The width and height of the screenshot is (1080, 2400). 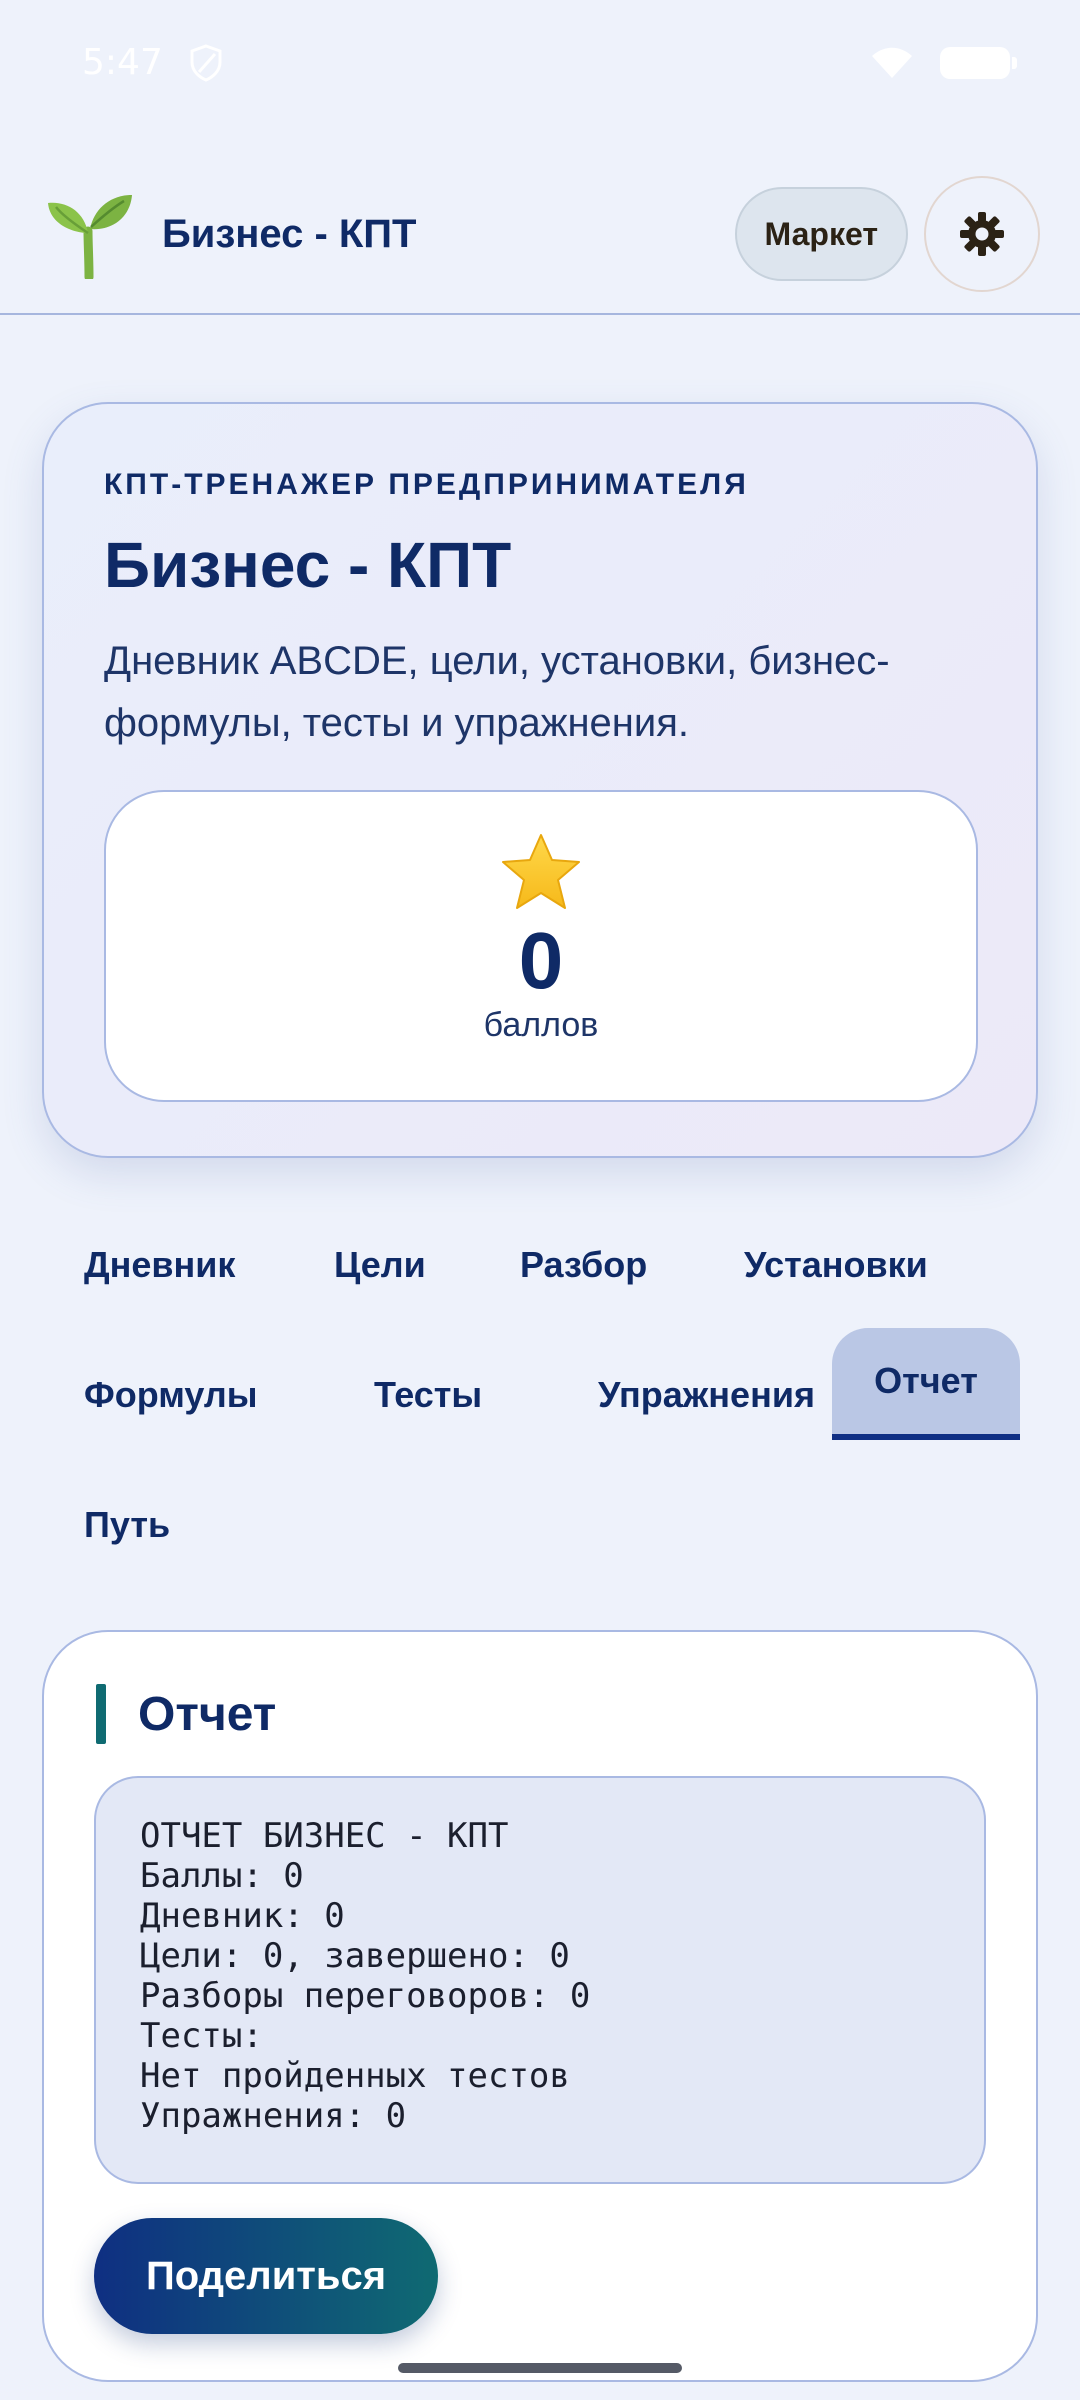 I want to click on tab-exercises: Упражнения, so click(x=706, y=1395).